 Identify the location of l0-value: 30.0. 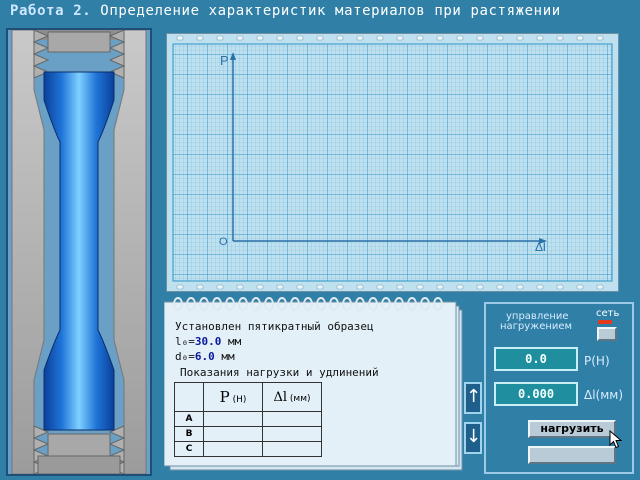
(208, 341).